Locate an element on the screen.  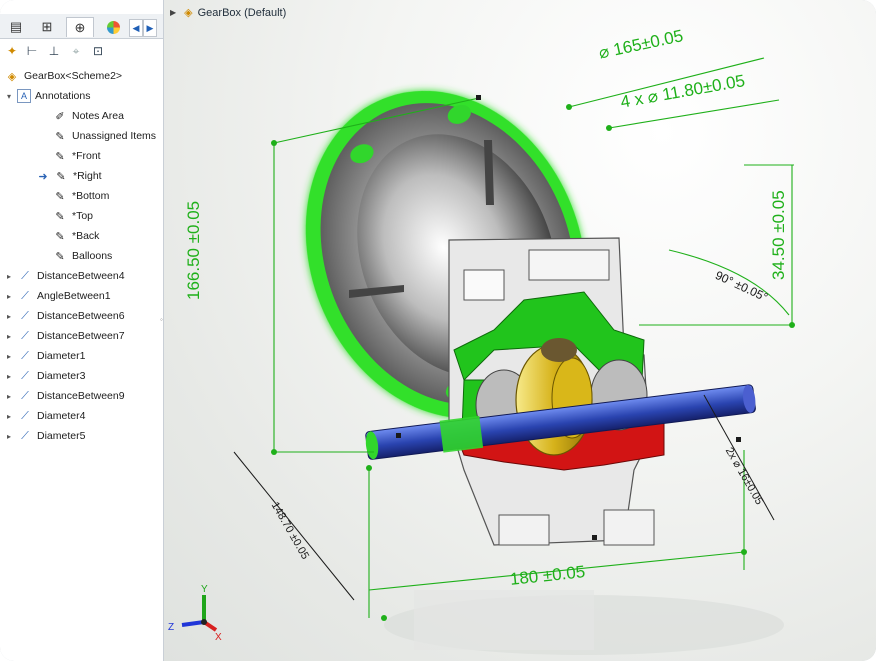
annotations-folder-icon: A is located at coordinates (24, 96).